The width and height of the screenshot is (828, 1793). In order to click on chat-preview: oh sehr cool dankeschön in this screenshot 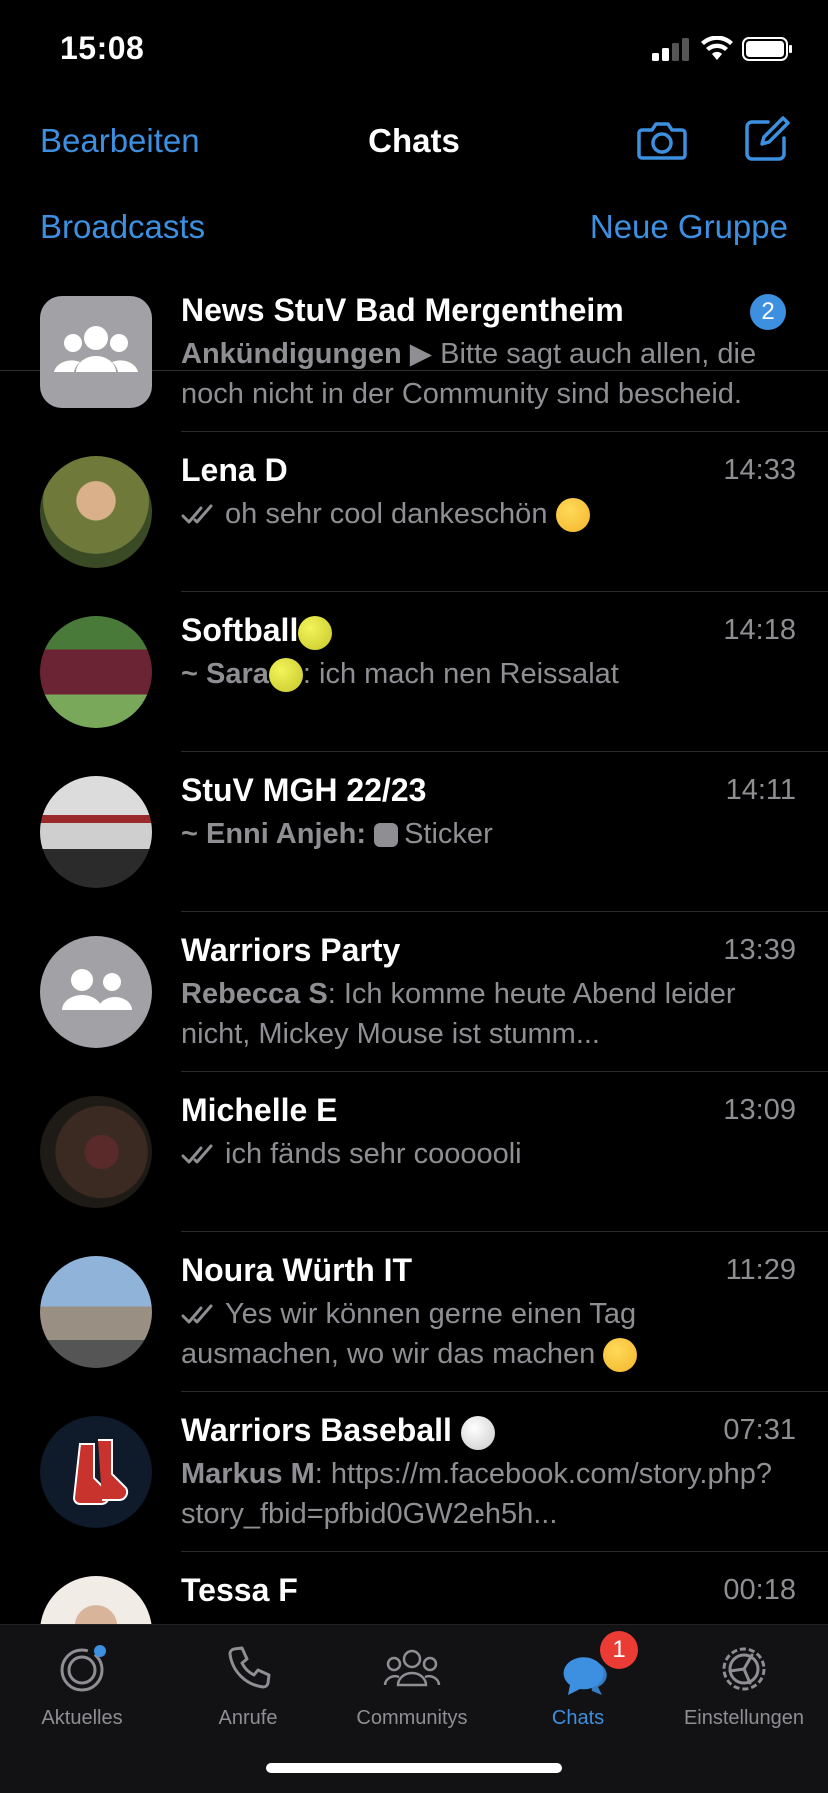, I will do `click(486, 514)`.